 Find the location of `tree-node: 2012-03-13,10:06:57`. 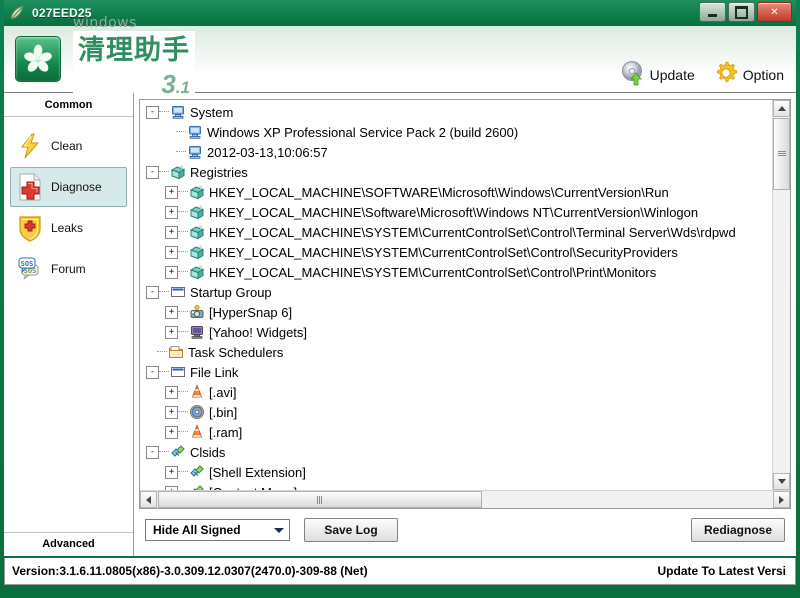

tree-node: 2012-03-13,10:06:57 is located at coordinates (456, 152).